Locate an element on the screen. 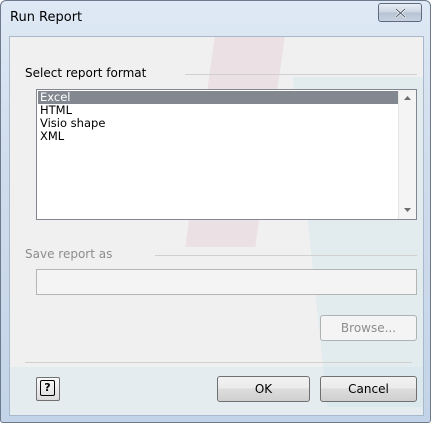 Image resolution: width=433 pixels, height=425 pixels. scroll-up-arrow-icon is located at coordinates (407, 98).